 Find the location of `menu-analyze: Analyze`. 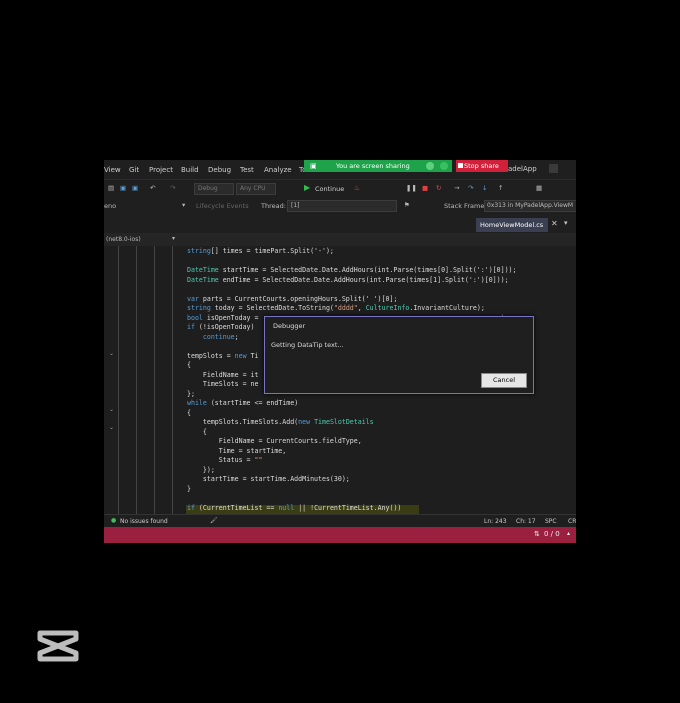

menu-analyze: Analyze is located at coordinates (278, 170).